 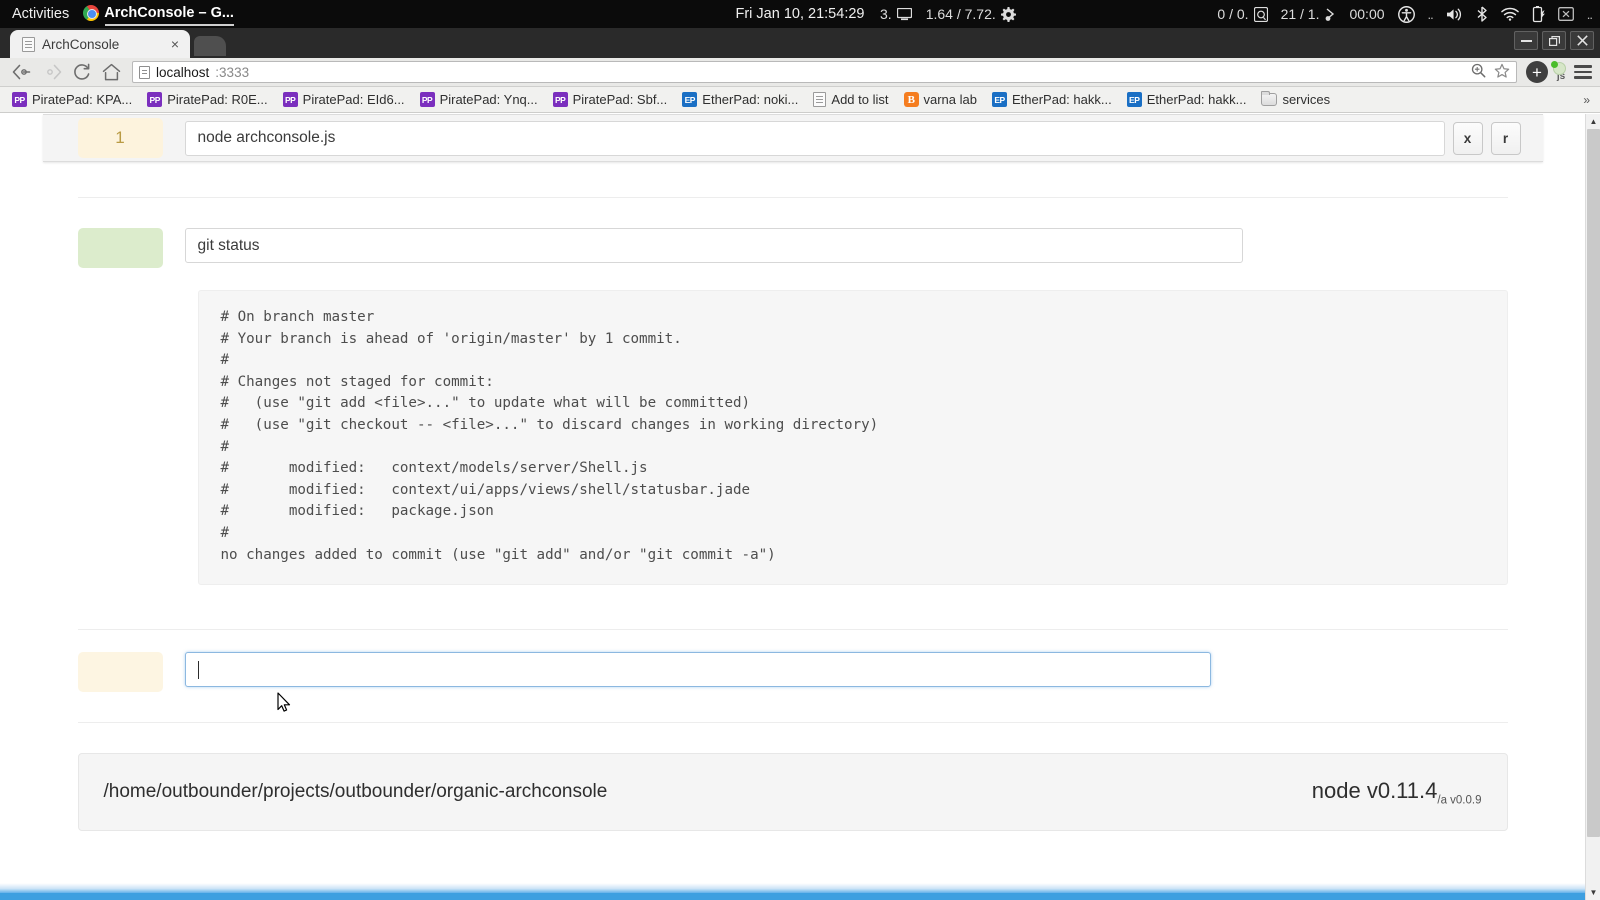 I want to click on prompt-gutter, so click(x=120, y=672).